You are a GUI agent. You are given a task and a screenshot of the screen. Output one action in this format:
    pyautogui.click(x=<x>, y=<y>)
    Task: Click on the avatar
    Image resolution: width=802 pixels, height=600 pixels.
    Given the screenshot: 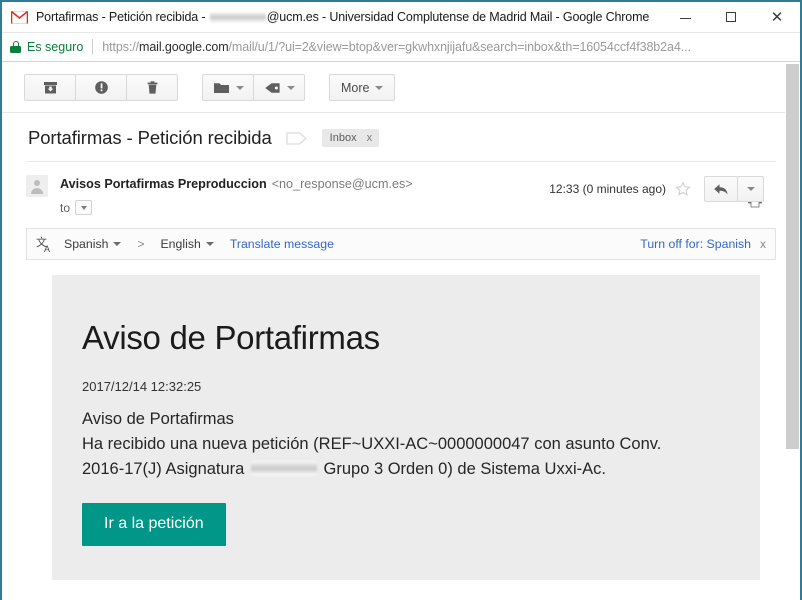 What is the action you would take?
    pyautogui.click(x=37, y=186)
    